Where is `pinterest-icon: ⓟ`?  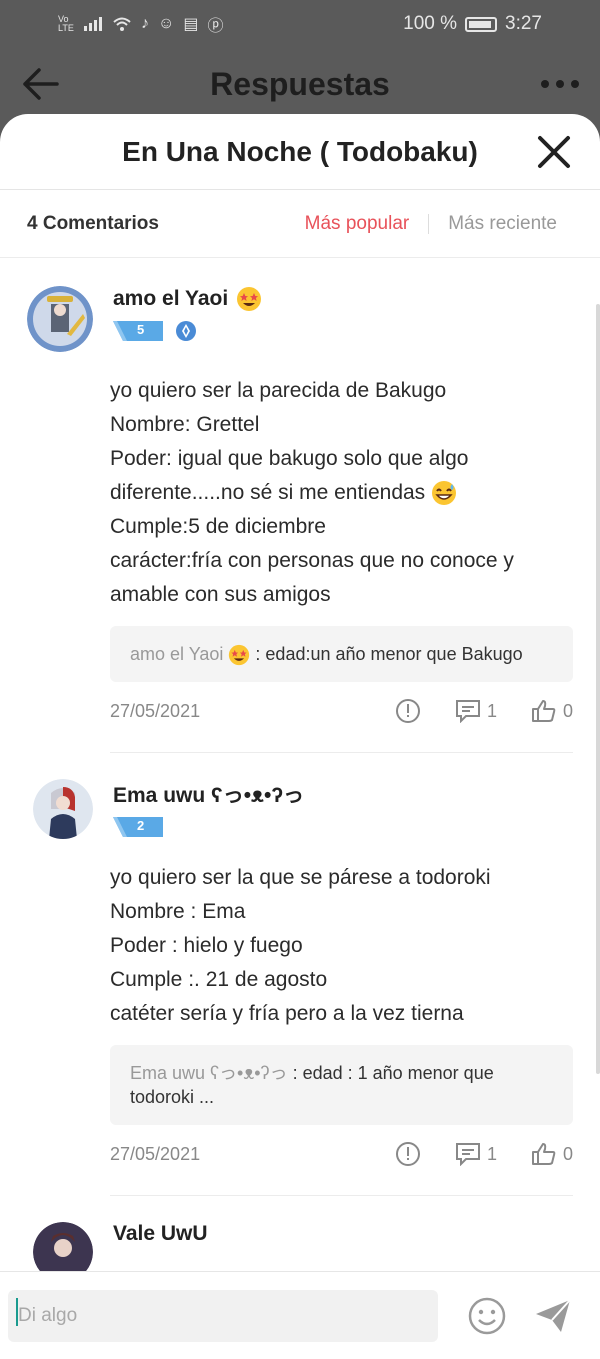
pinterest-icon: ⓟ is located at coordinates (215, 26).